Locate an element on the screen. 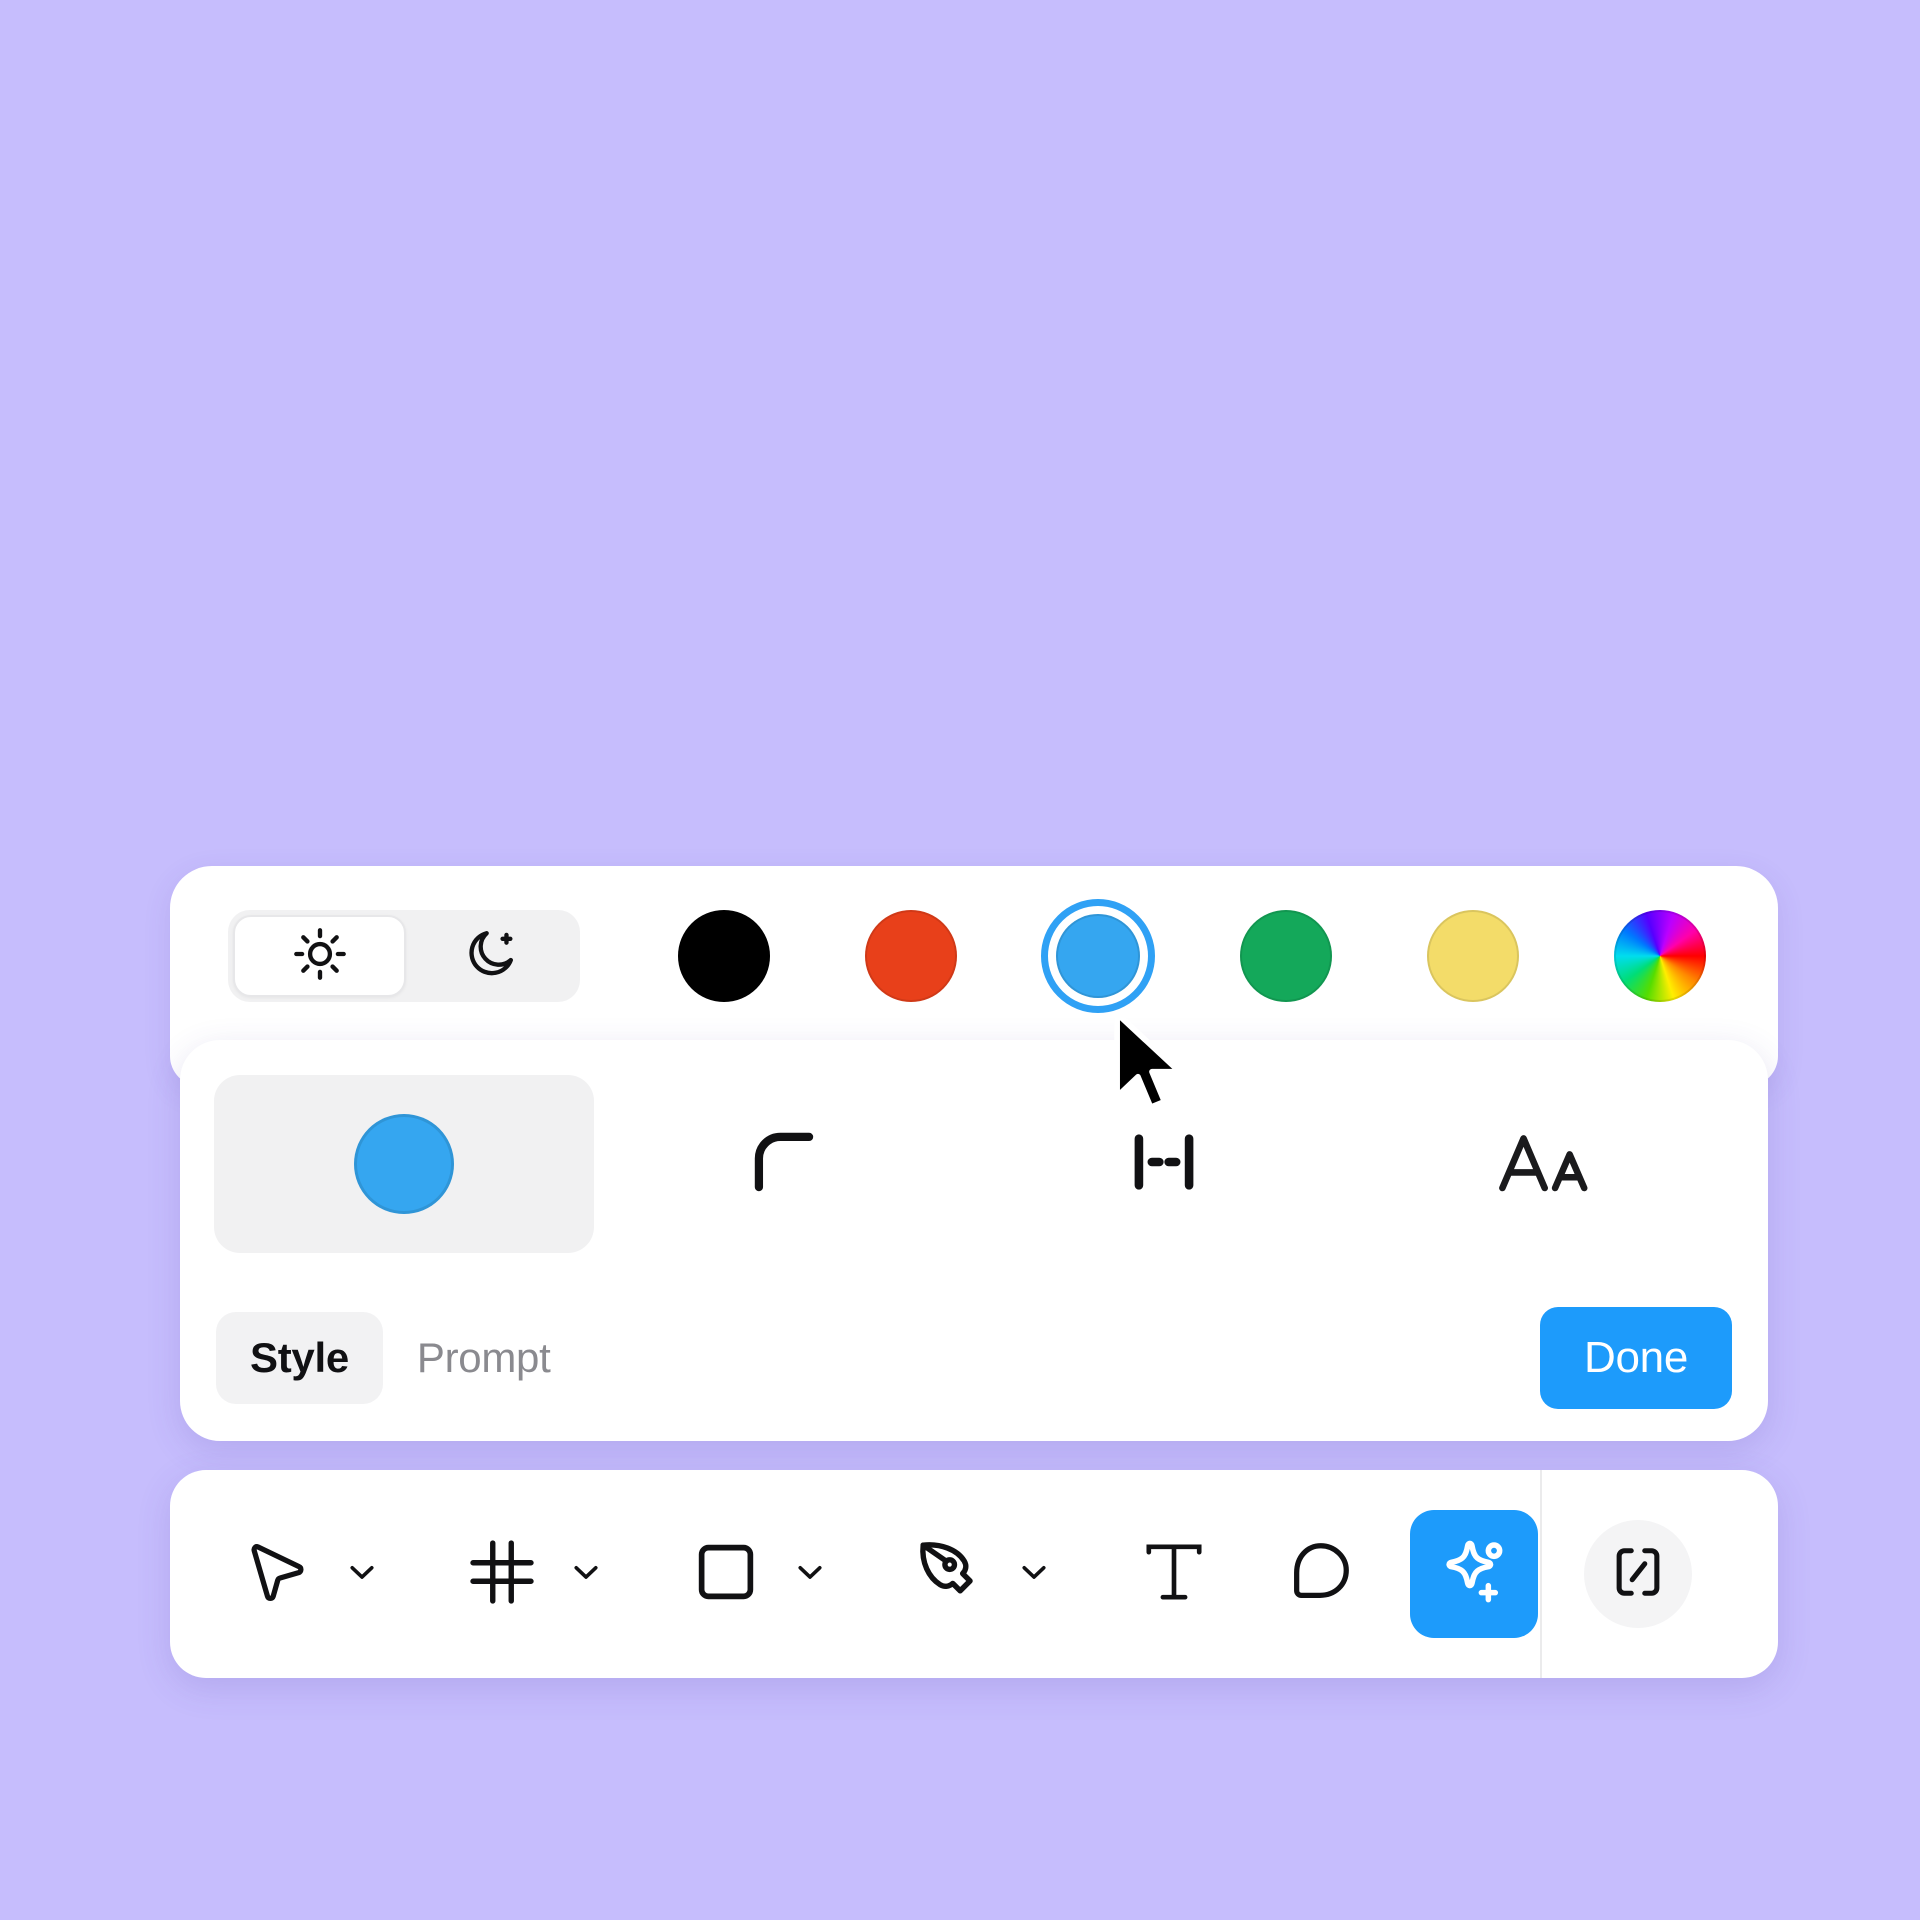 The image size is (1920, 1920). text-tool is located at coordinates (1174, 1574).